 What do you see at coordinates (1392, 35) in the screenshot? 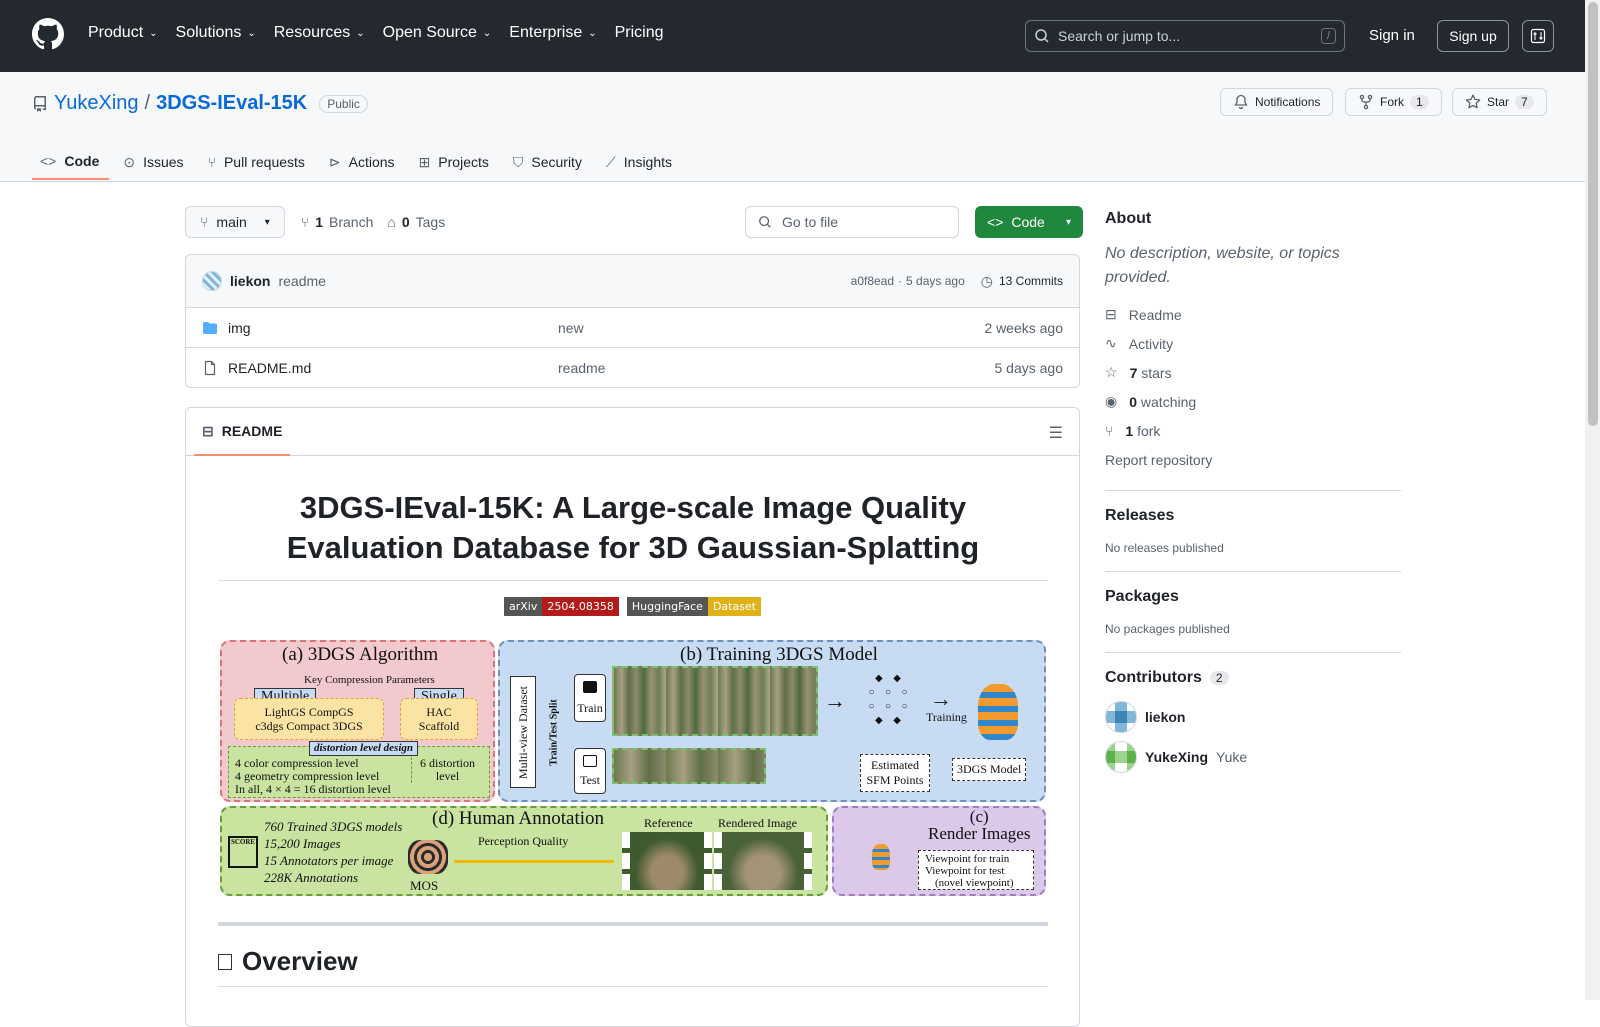
I see `sign-in-link: Sign in` at bounding box center [1392, 35].